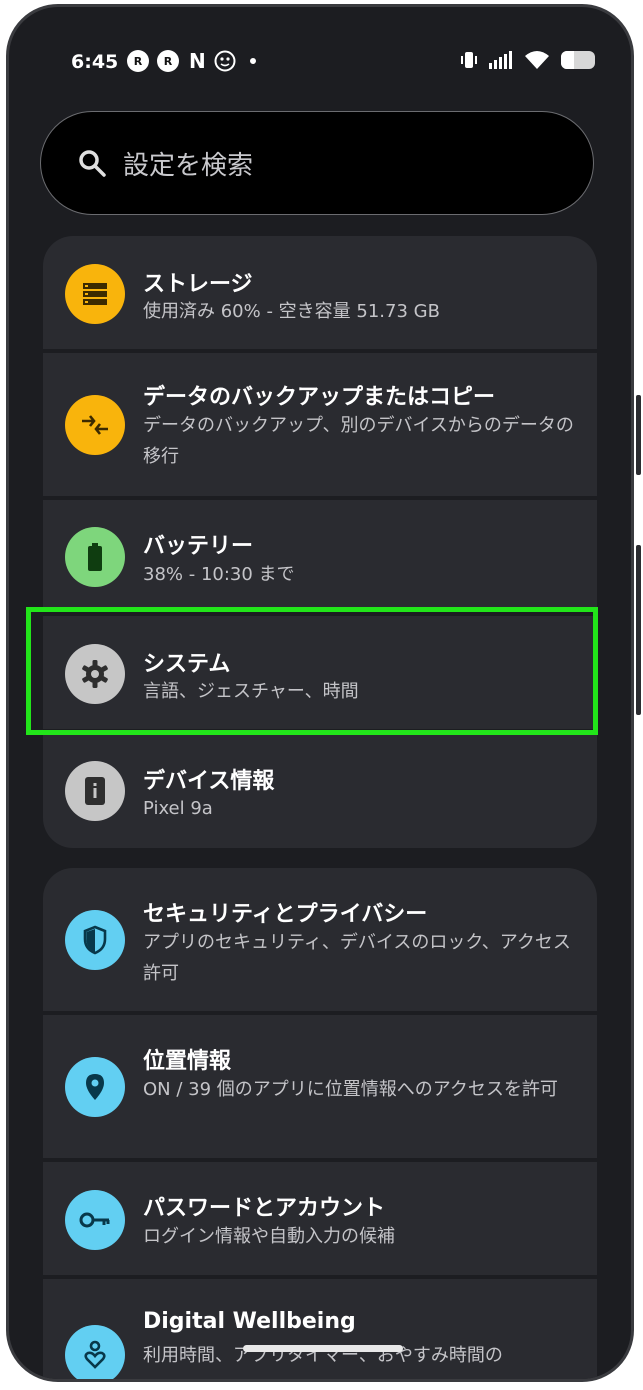 Image resolution: width=643 pixels, height=1390 pixels. What do you see at coordinates (319, 397) in the screenshot?
I see `setting-title: データのバックアップまたはコピー` at bounding box center [319, 397].